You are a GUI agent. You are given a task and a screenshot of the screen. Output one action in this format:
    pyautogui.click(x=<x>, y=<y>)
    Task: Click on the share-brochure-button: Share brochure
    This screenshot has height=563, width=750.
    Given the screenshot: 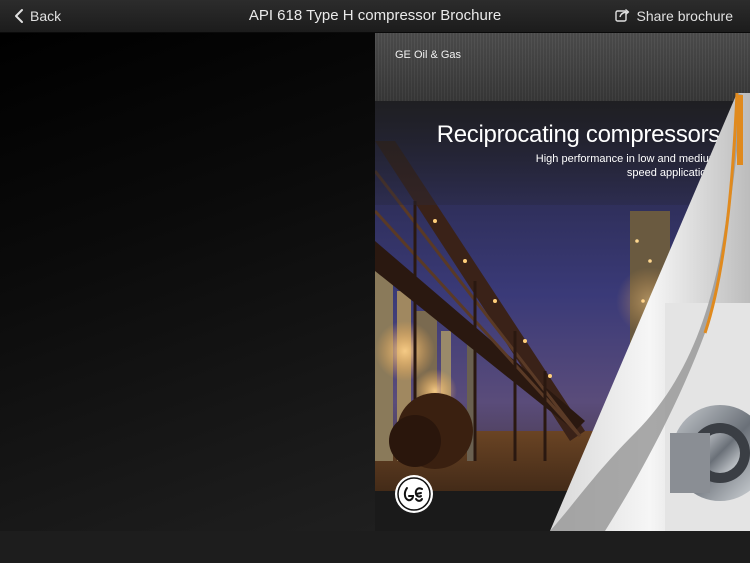 What is the action you would take?
    pyautogui.click(x=674, y=16)
    